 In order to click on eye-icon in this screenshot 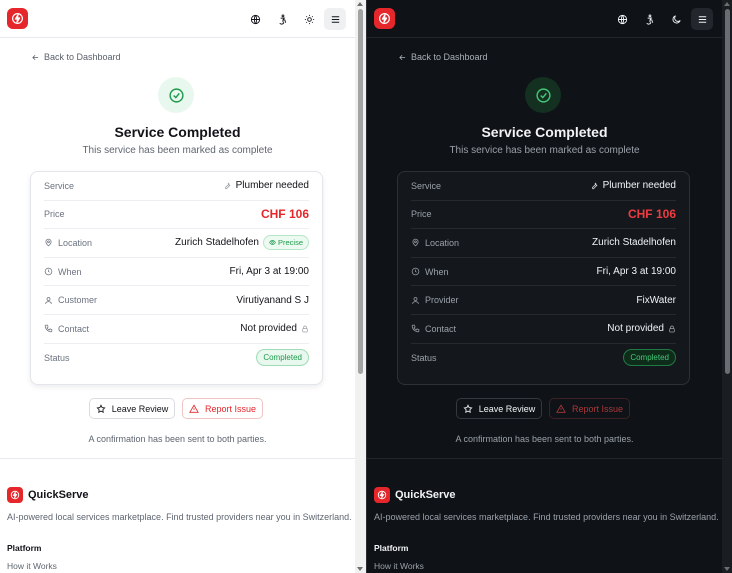, I will do `click(272, 243)`.